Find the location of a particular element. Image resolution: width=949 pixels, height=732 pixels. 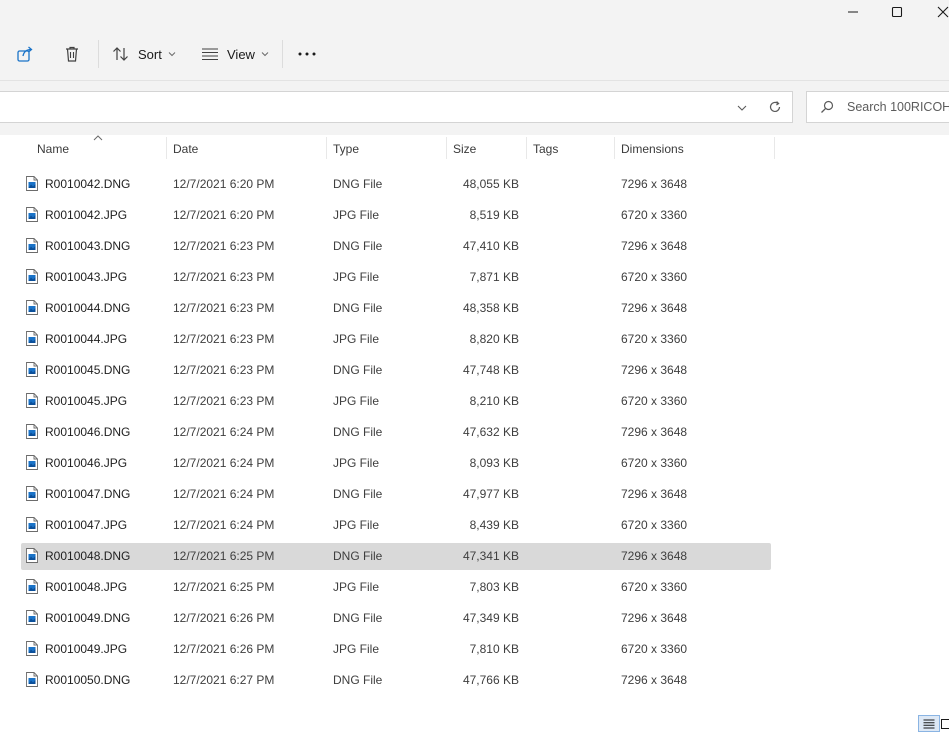

file-name: R0010042.DNG is located at coordinates (88, 184).